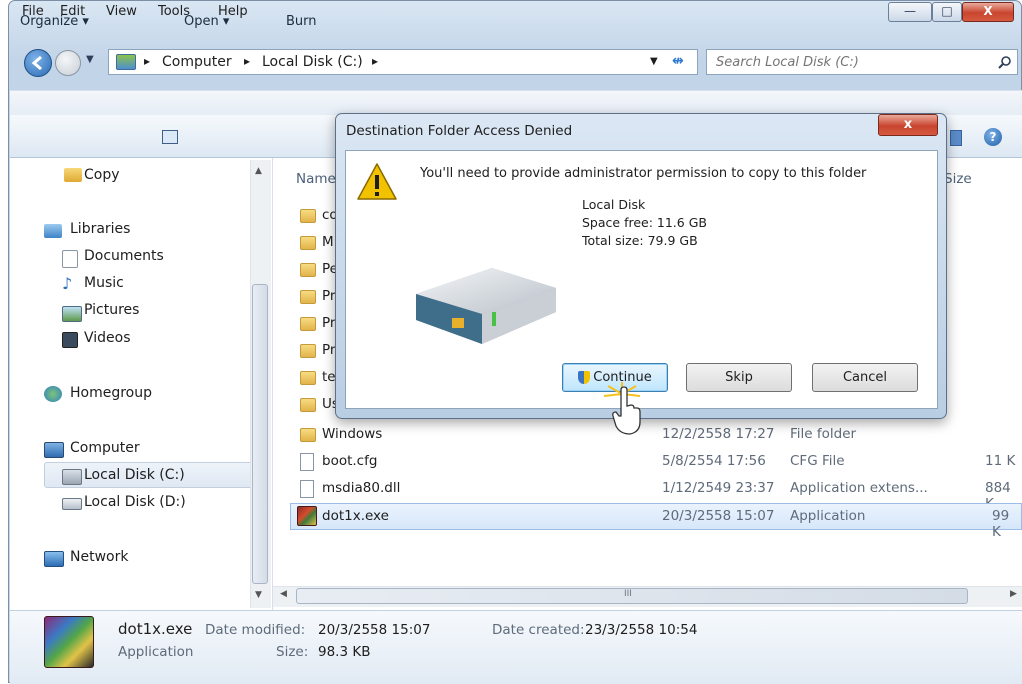 Image resolution: width=1022 pixels, height=684 pixels. Describe the element at coordinates (70, 340) in the screenshot. I see `videos-icon` at that location.